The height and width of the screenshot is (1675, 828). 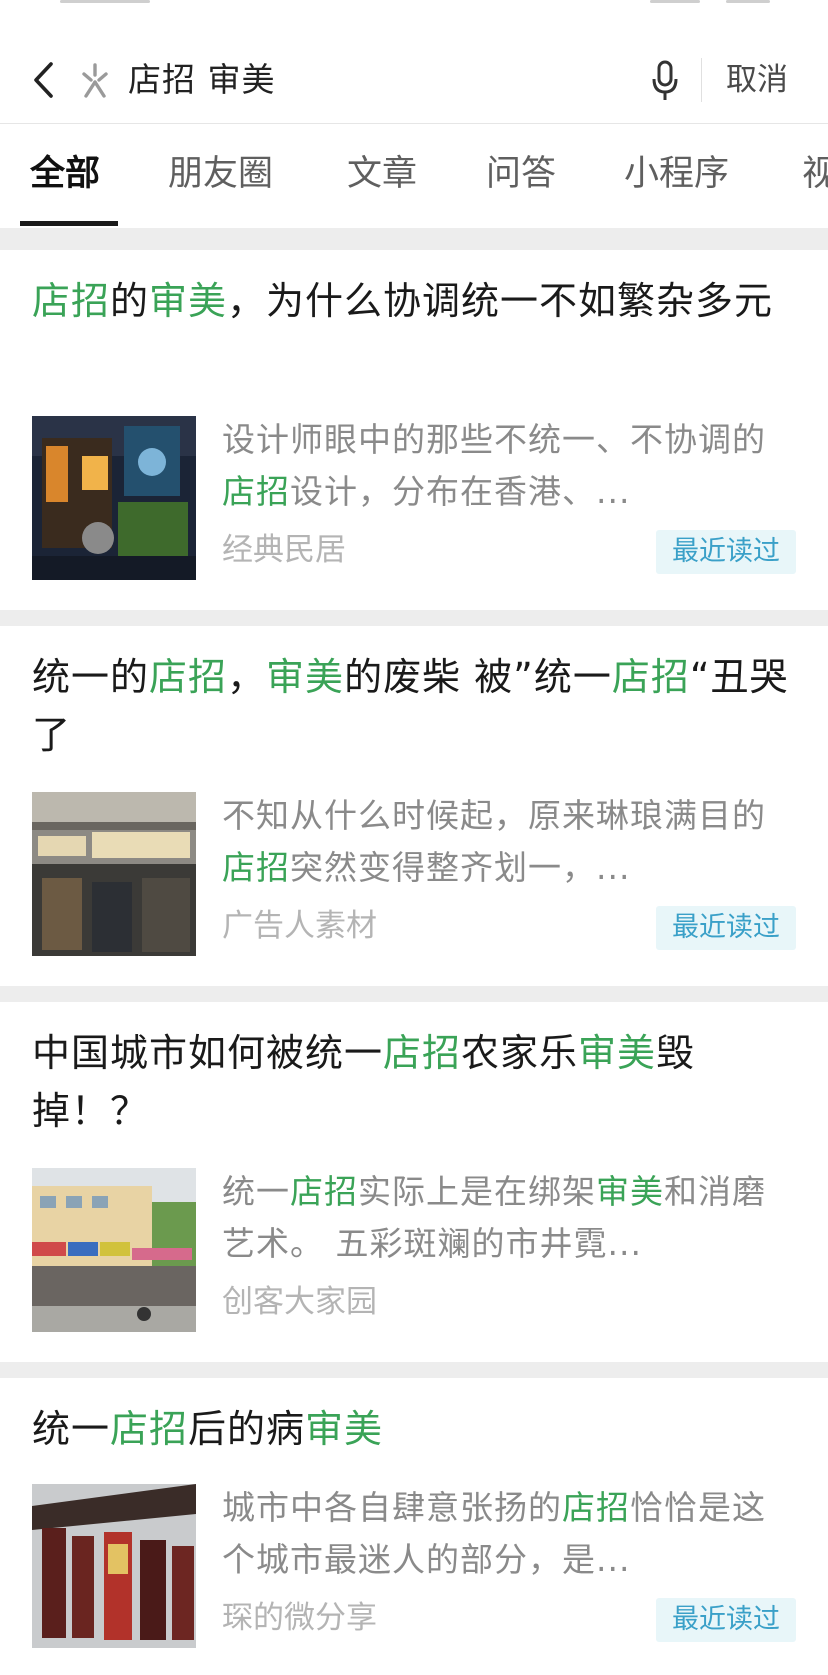 I want to click on result-title: 统一的店招，审美的废柴 被”统一店招“丑哭了, so click(x=417, y=706).